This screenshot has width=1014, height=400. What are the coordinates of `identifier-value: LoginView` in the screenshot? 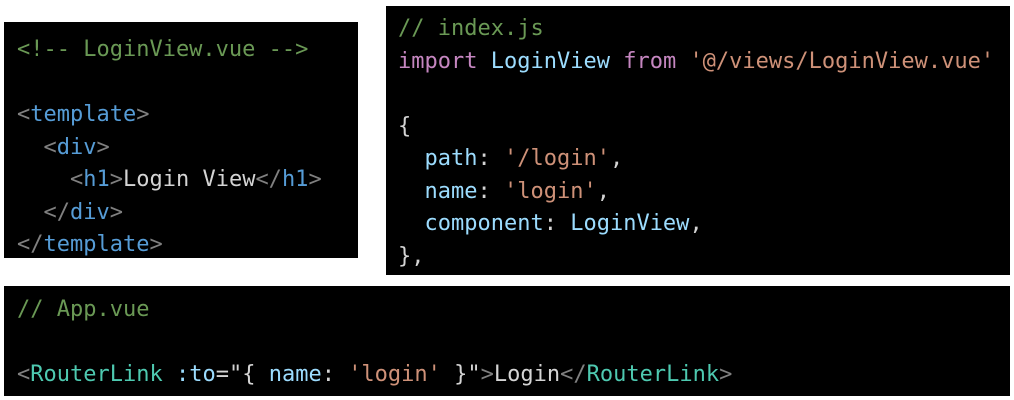 It's located at (630, 223).